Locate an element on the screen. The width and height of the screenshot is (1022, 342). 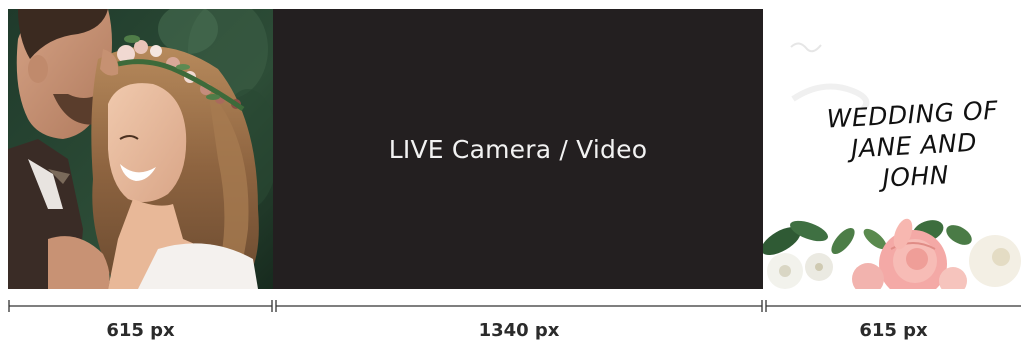
center-width-label: 1340 px is located at coordinates (519, 330).